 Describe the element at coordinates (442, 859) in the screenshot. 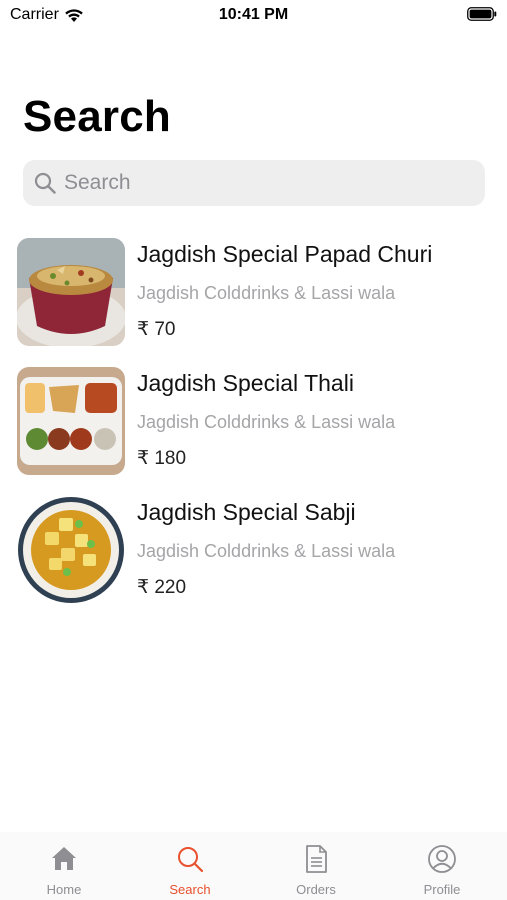

I see `user-circle-icon` at that location.